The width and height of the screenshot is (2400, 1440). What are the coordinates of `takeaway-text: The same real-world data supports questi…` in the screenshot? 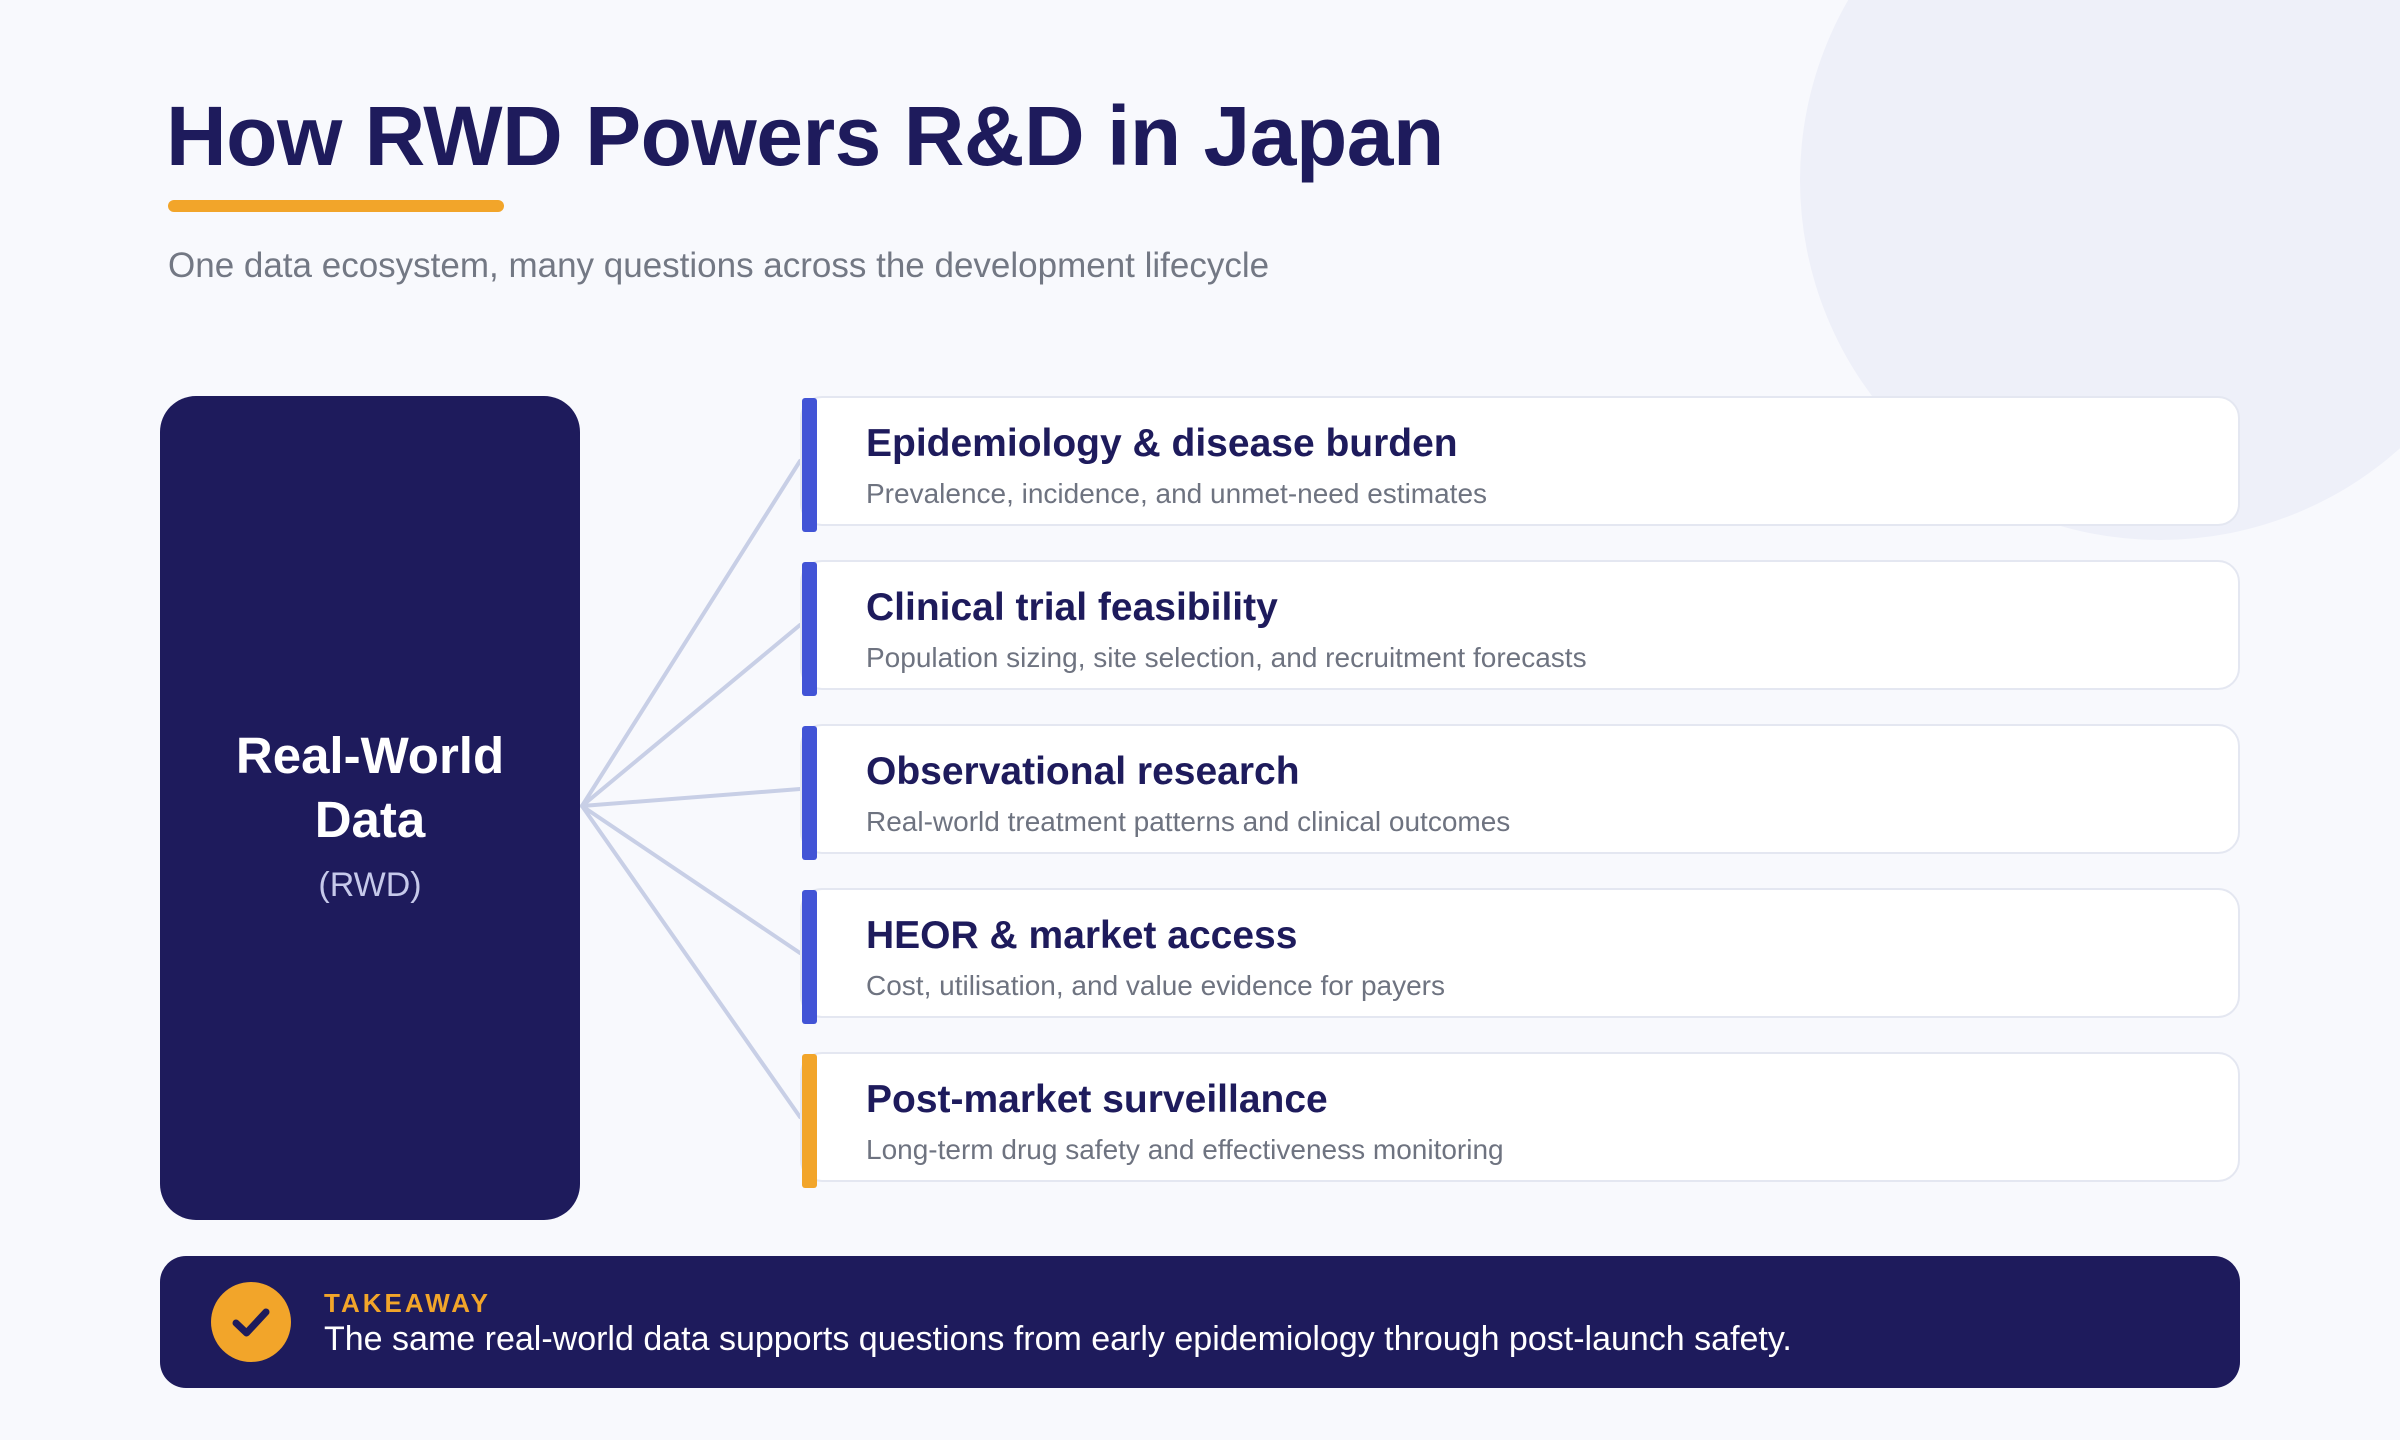 It's located at (1058, 1339).